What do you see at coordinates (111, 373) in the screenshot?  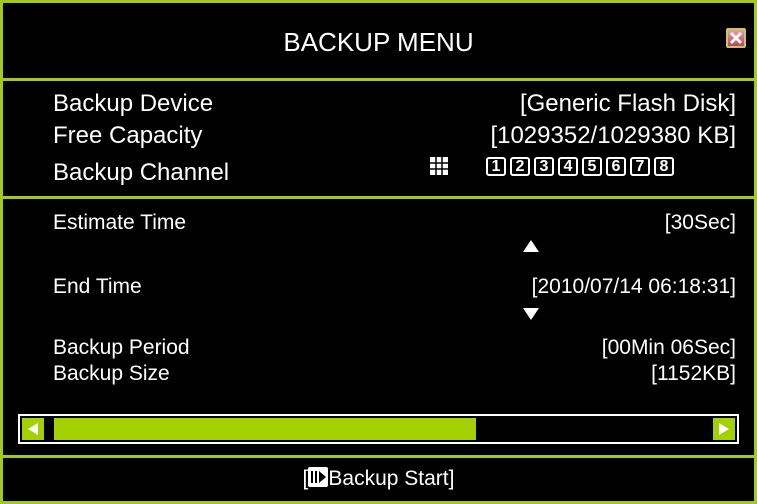 I see `backup-size-label: Backup Size` at bounding box center [111, 373].